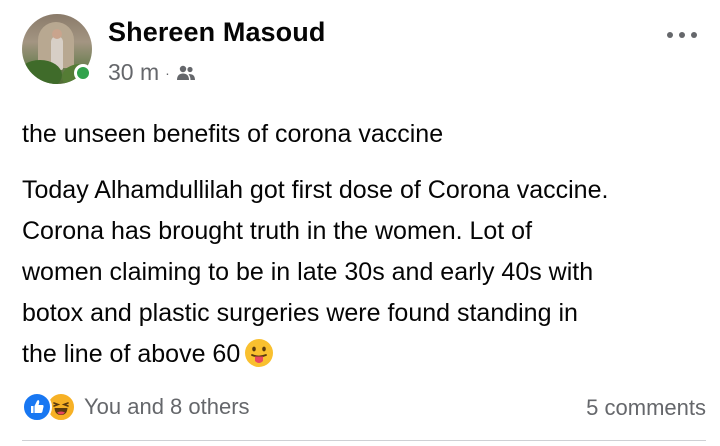 The width and height of the screenshot is (720, 446). What do you see at coordinates (37, 407) in the screenshot?
I see `like-reaction-icon` at bounding box center [37, 407].